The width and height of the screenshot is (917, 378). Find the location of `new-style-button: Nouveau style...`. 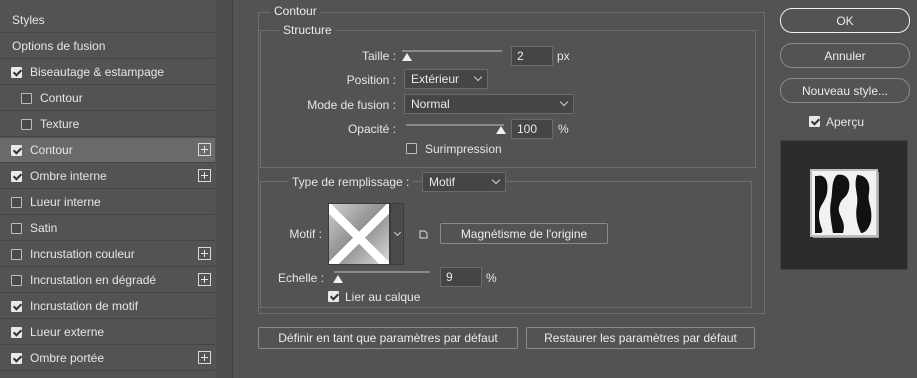

new-style-button: Nouveau style... is located at coordinates (845, 90).